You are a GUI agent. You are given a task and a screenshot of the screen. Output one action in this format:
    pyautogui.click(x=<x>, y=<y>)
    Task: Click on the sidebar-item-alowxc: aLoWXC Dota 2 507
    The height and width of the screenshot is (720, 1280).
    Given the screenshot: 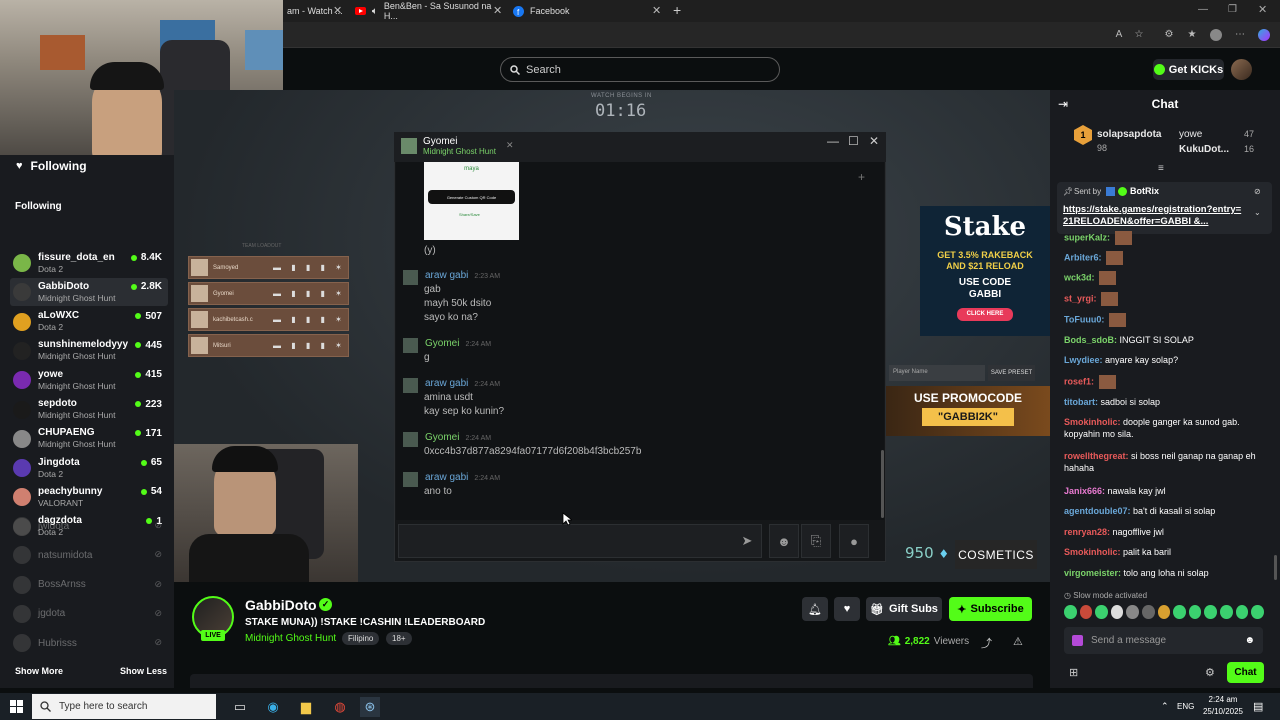 What is the action you would take?
    pyautogui.click(x=89, y=322)
    